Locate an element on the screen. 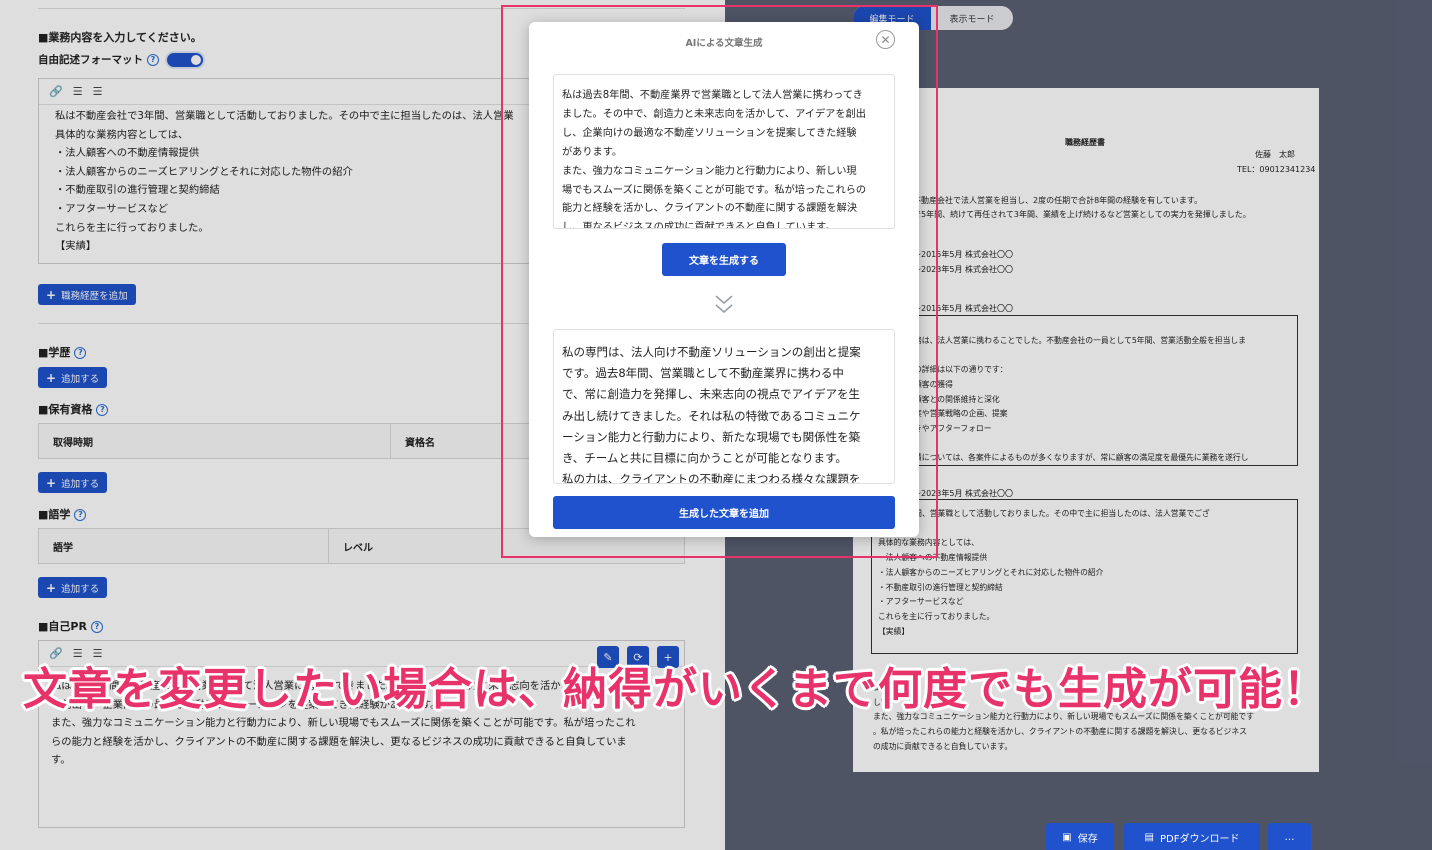  preview-line: ・アフターサービスなど is located at coordinates (921, 602).